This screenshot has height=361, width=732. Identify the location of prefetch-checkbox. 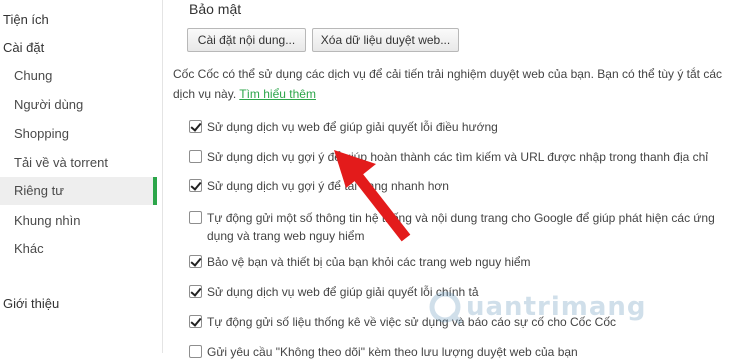
(195, 185).